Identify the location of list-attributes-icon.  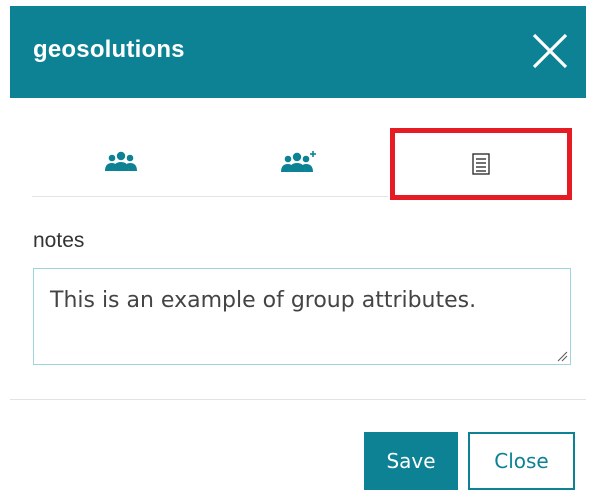
(481, 164).